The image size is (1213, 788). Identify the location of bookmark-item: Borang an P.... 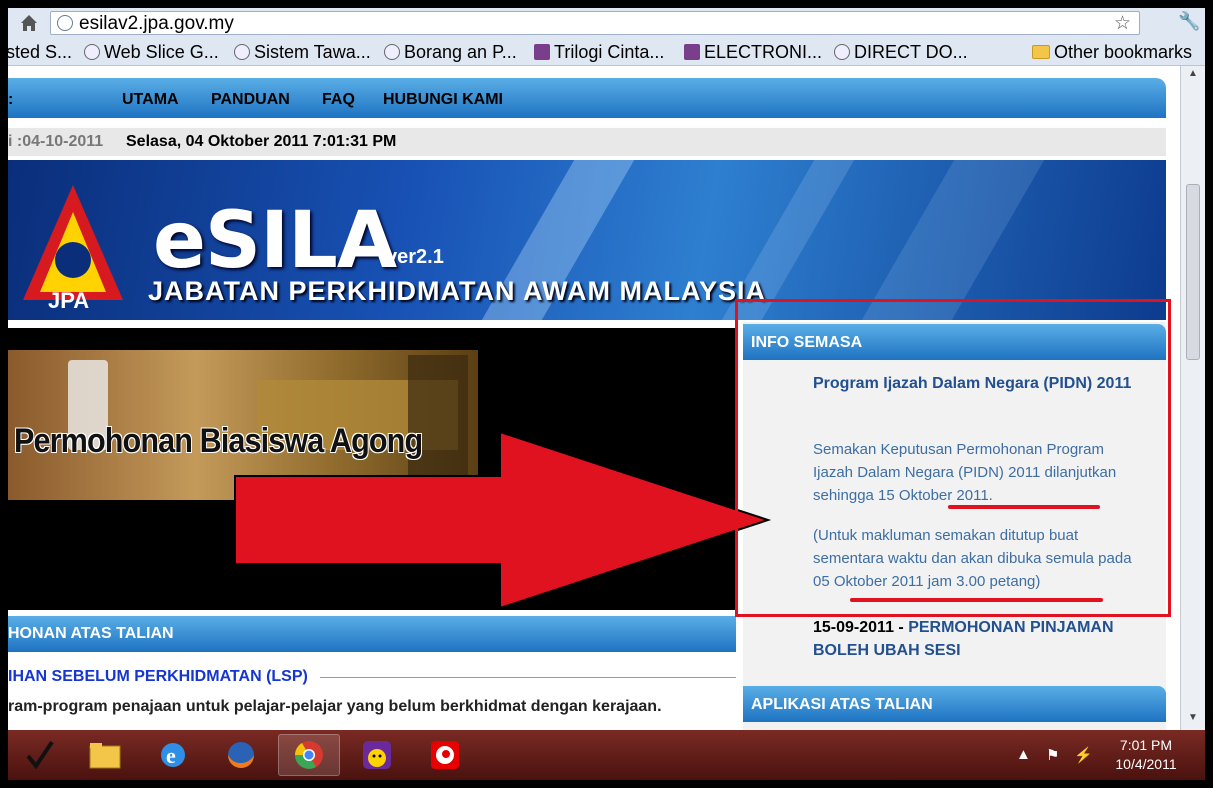
(450, 52).